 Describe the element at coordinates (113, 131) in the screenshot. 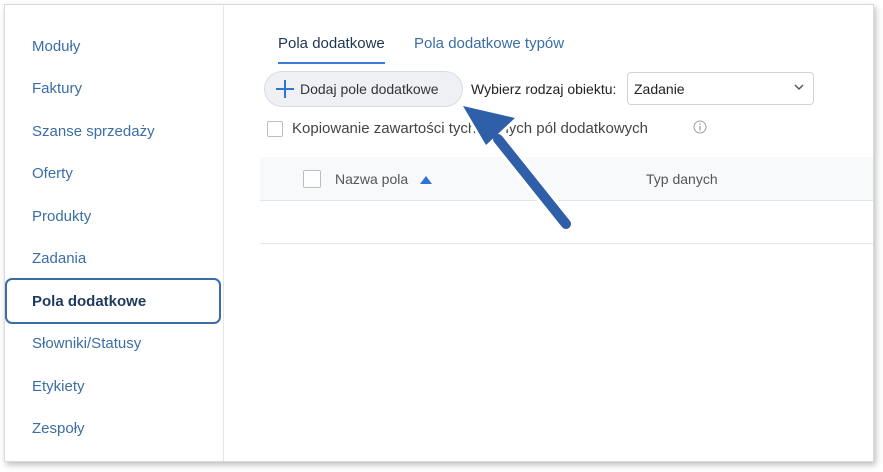

I see `sidebar-item-szanse-sprzedazy: Szanse sprzedaży` at that location.